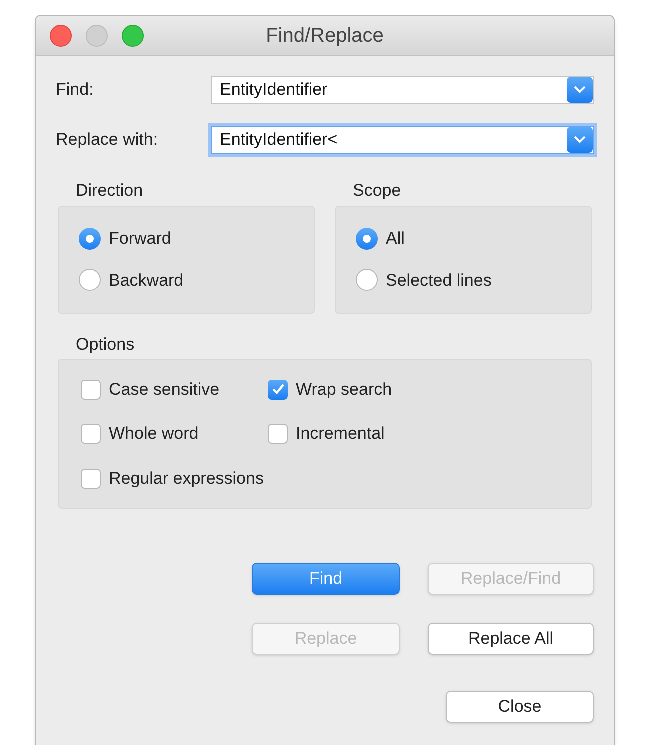 This screenshot has height=745, width=646. Describe the element at coordinates (133, 35) in the screenshot. I see `zoom-icon` at that location.